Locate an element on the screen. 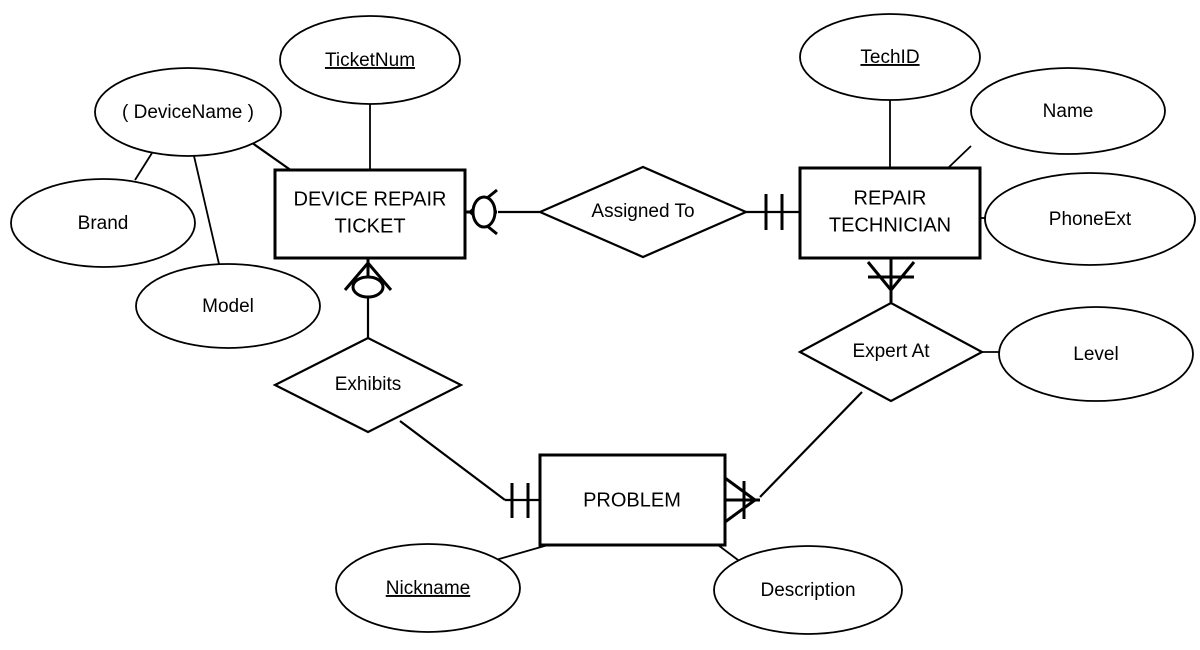 Image resolution: width=1200 pixels, height=650 pixels. attribute-label-description: Description is located at coordinates (807, 590).